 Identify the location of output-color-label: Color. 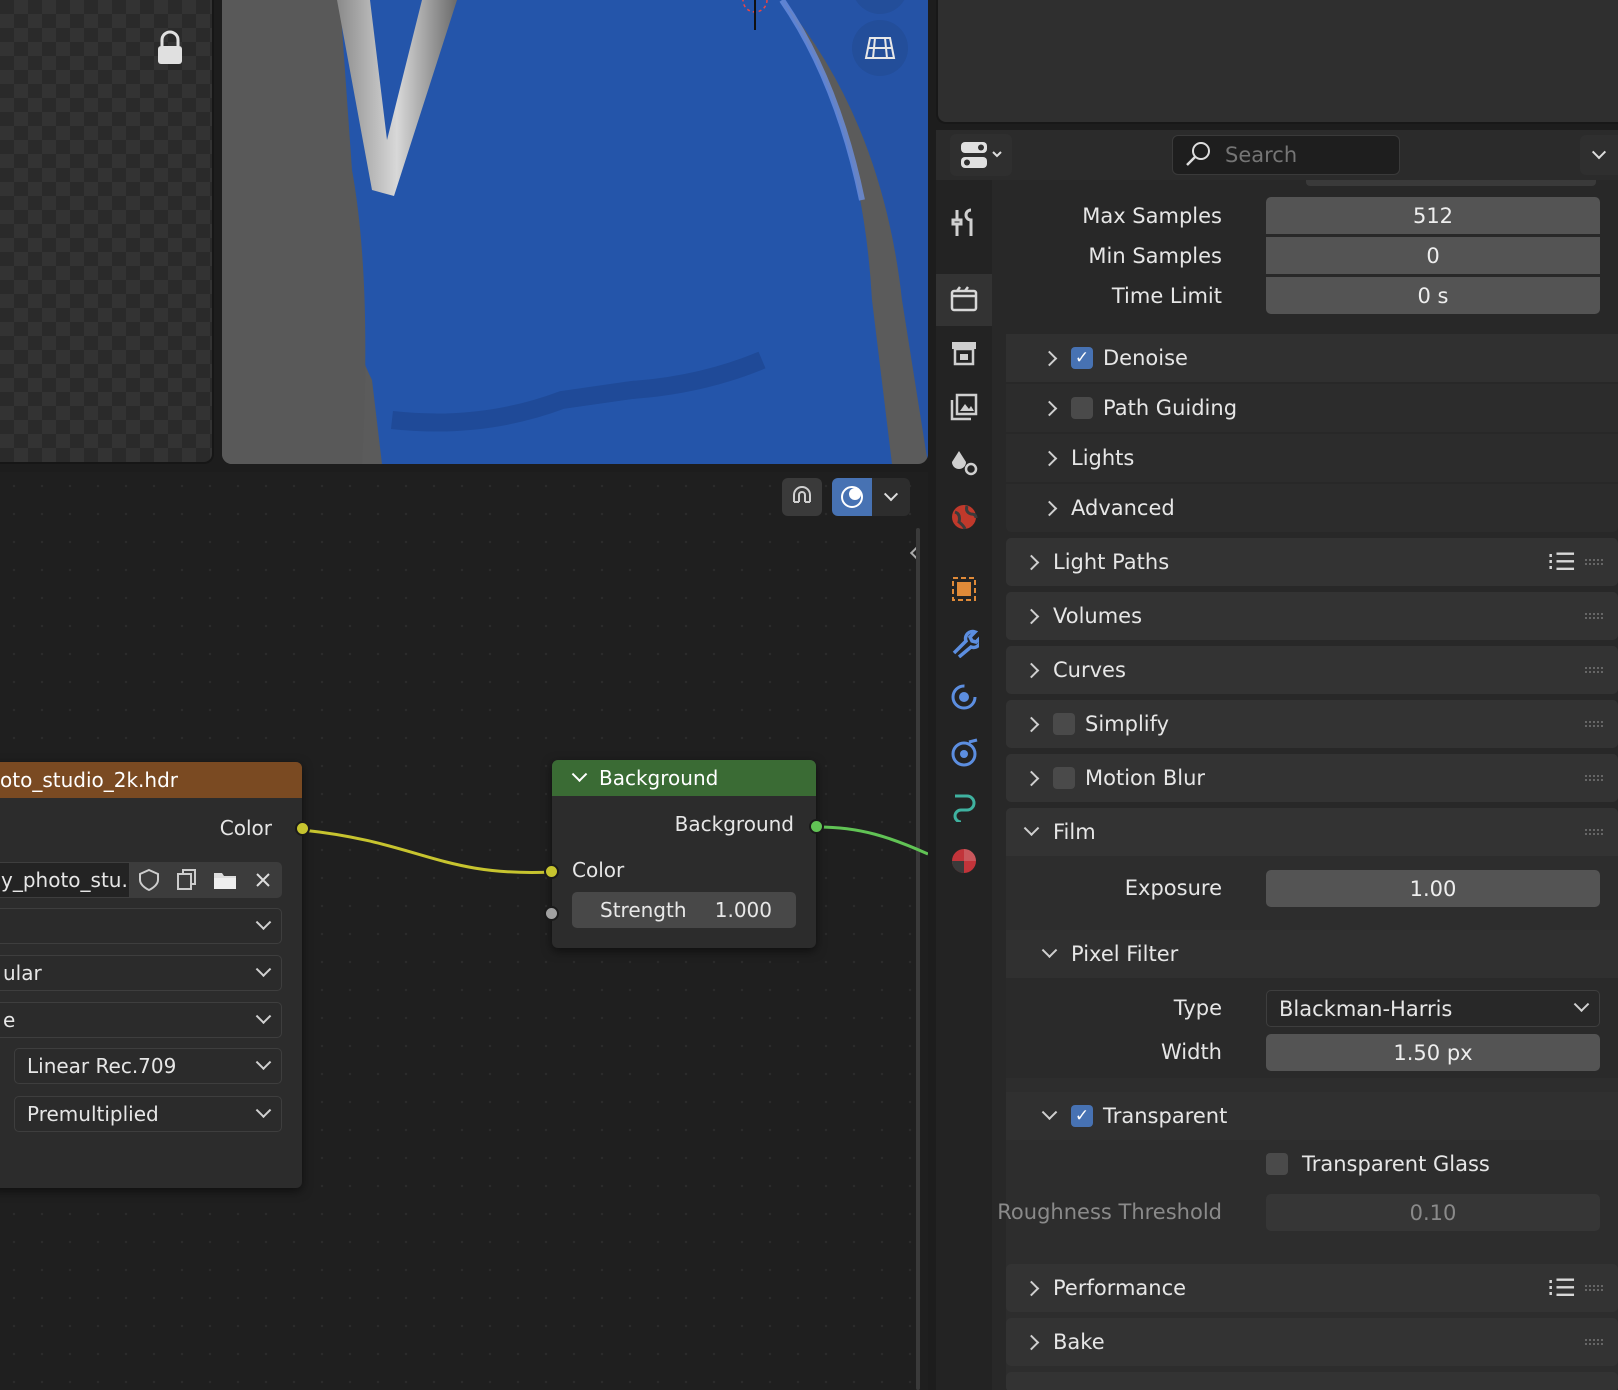
(245, 828).